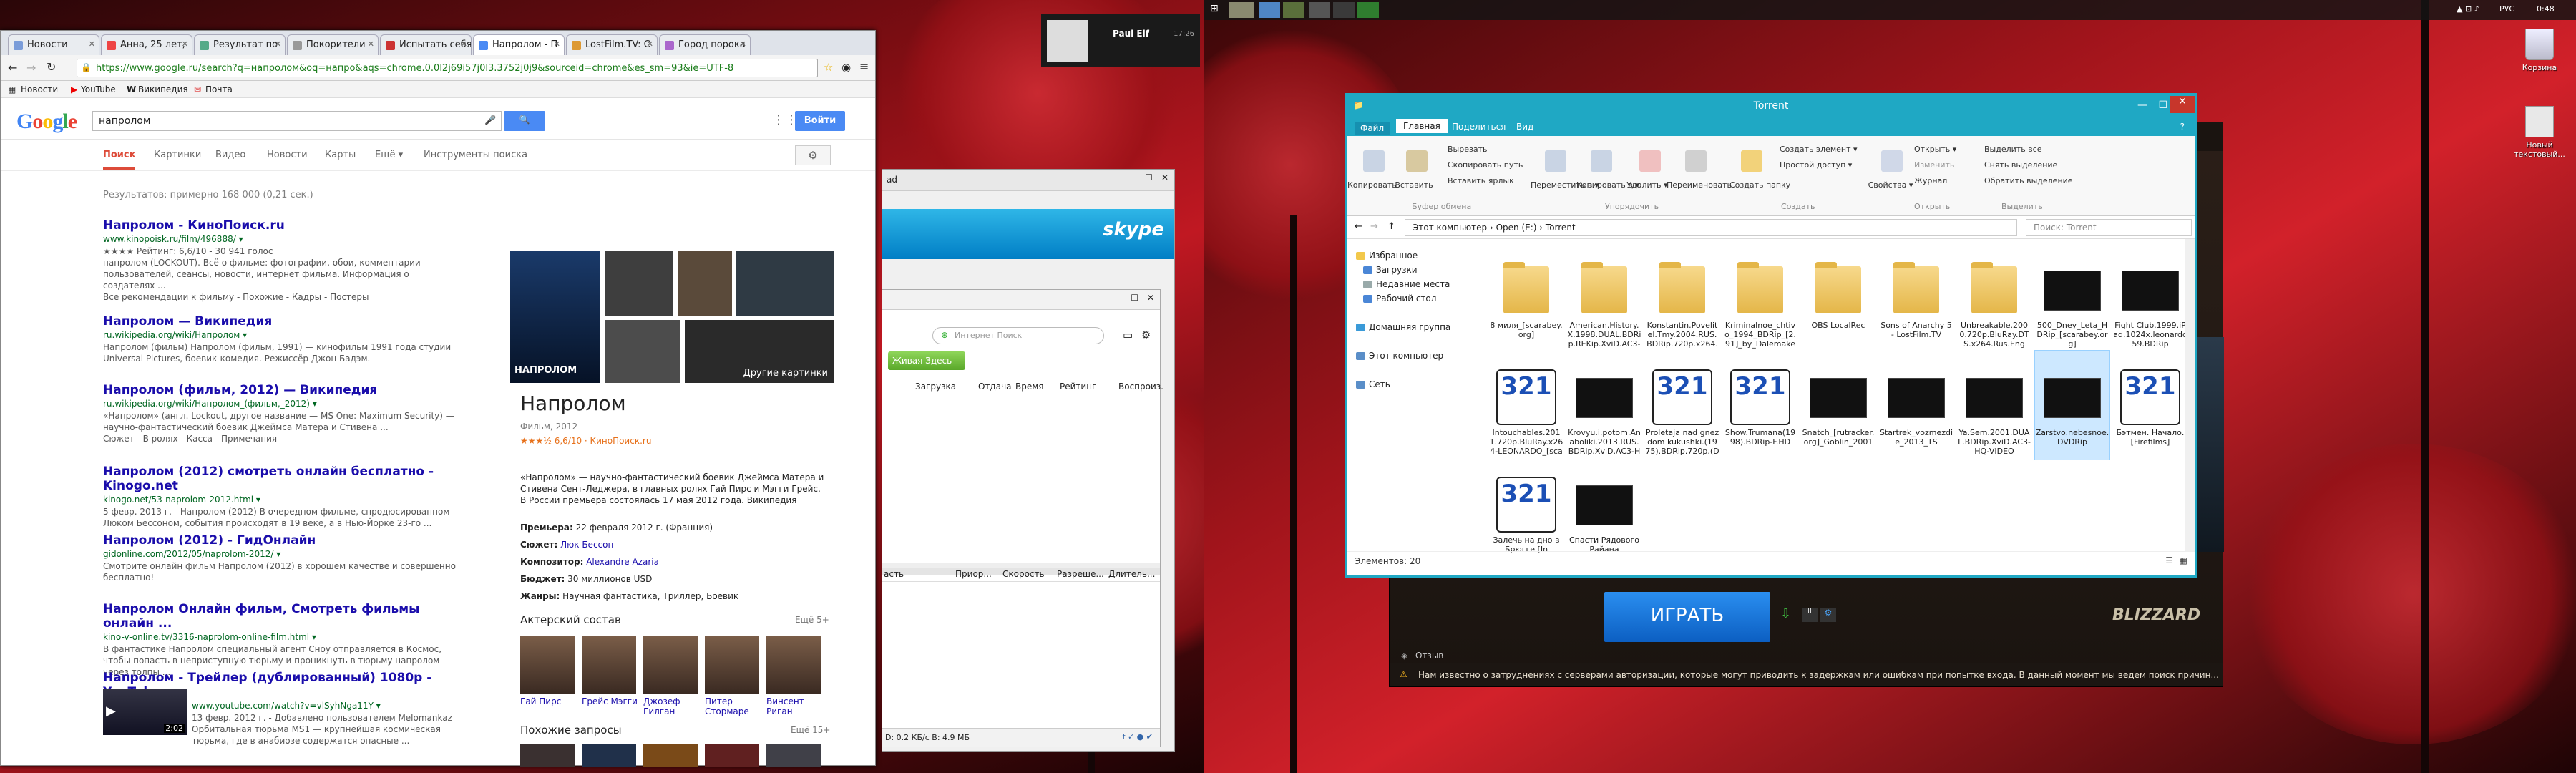 The height and width of the screenshot is (773, 2576). What do you see at coordinates (812, 620) in the screenshot?
I see `cast-more-link: Ещё 5+` at bounding box center [812, 620].